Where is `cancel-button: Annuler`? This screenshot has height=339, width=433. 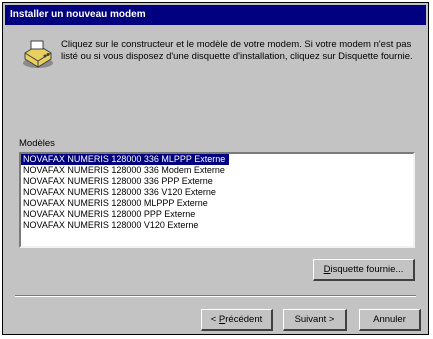 cancel-button: Annuler is located at coordinates (390, 320).